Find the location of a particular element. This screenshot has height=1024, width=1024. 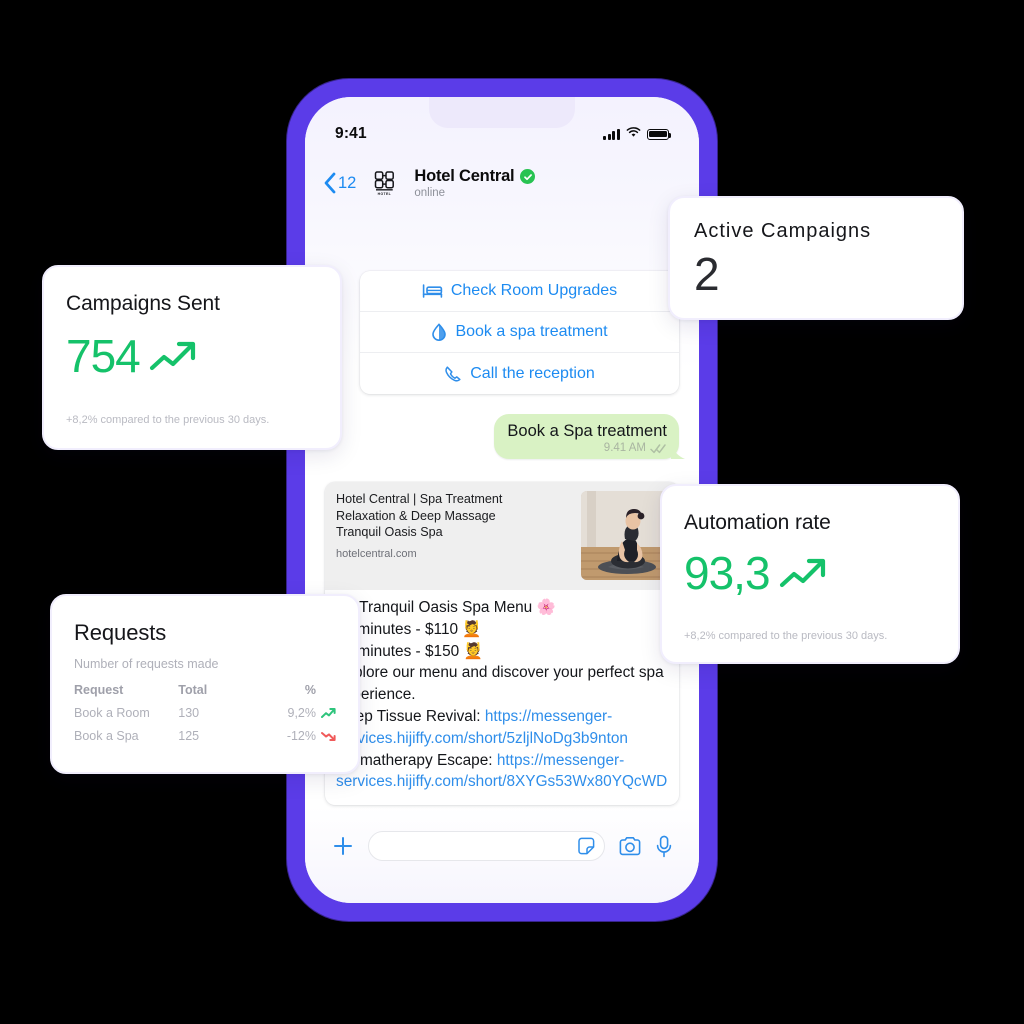

link-preview-domain: hotelcentral.com is located at coordinates (376, 553).